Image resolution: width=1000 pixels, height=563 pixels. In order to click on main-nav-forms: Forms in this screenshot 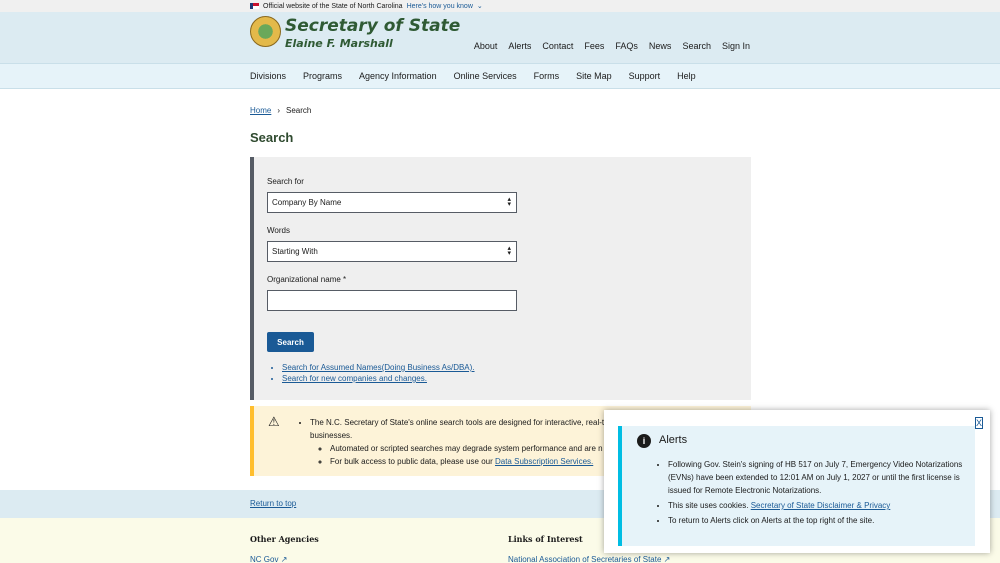, I will do `click(547, 76)`.